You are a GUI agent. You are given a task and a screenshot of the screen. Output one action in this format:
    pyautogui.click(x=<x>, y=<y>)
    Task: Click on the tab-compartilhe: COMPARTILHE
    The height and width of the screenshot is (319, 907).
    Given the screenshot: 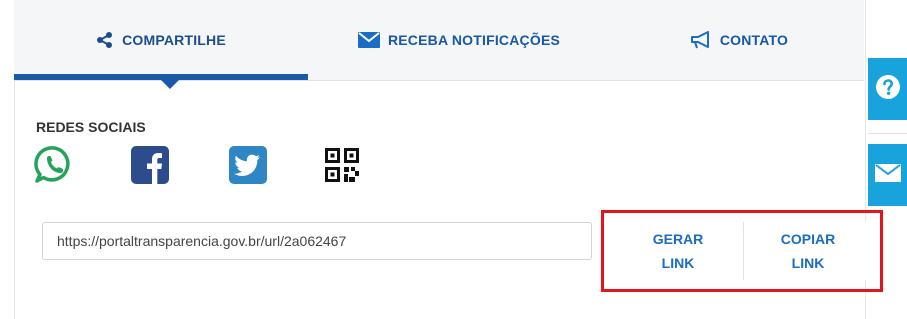 What is the action you would take?
    pyautogui.click(x=161, y=40)
    